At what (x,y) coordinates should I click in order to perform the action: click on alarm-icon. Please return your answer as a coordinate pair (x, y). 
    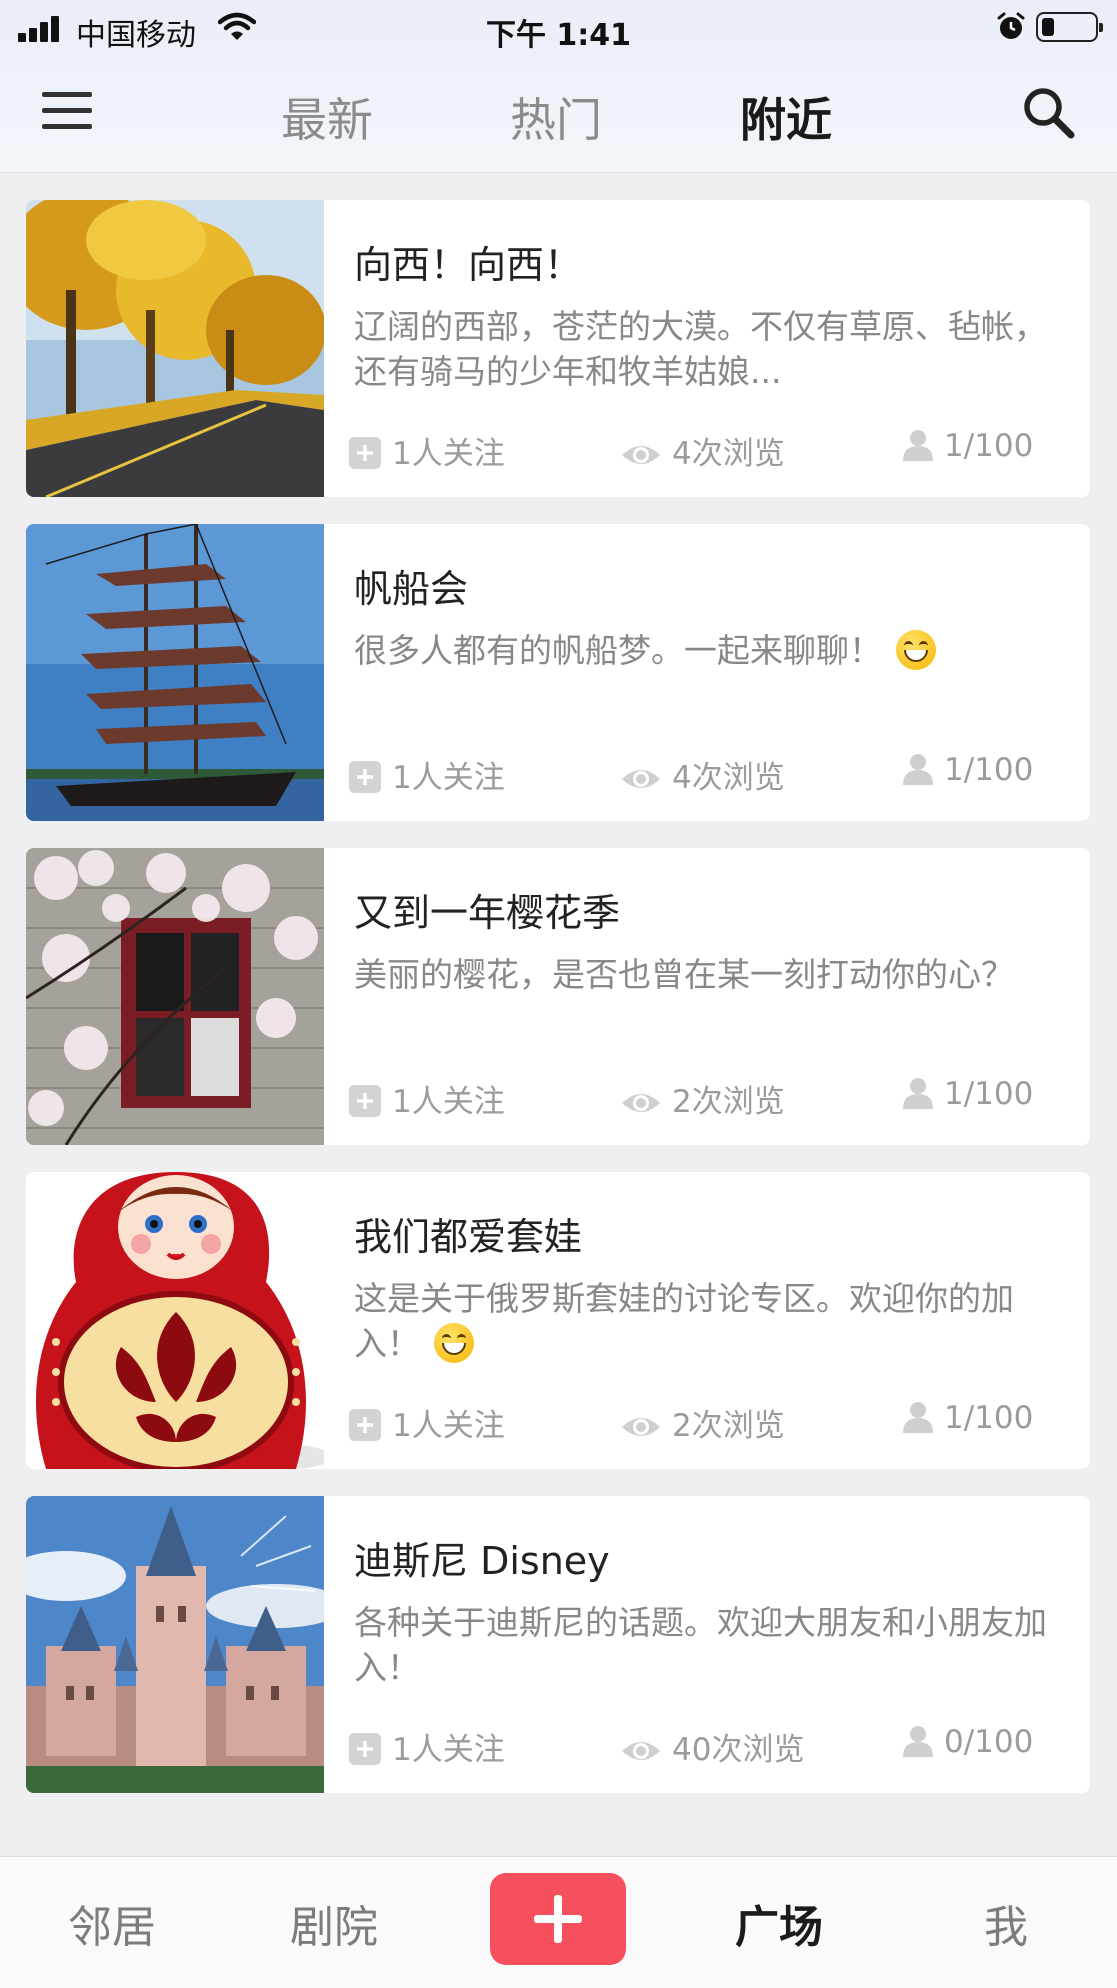
    Looking at the image, I should click on (1011, 25).